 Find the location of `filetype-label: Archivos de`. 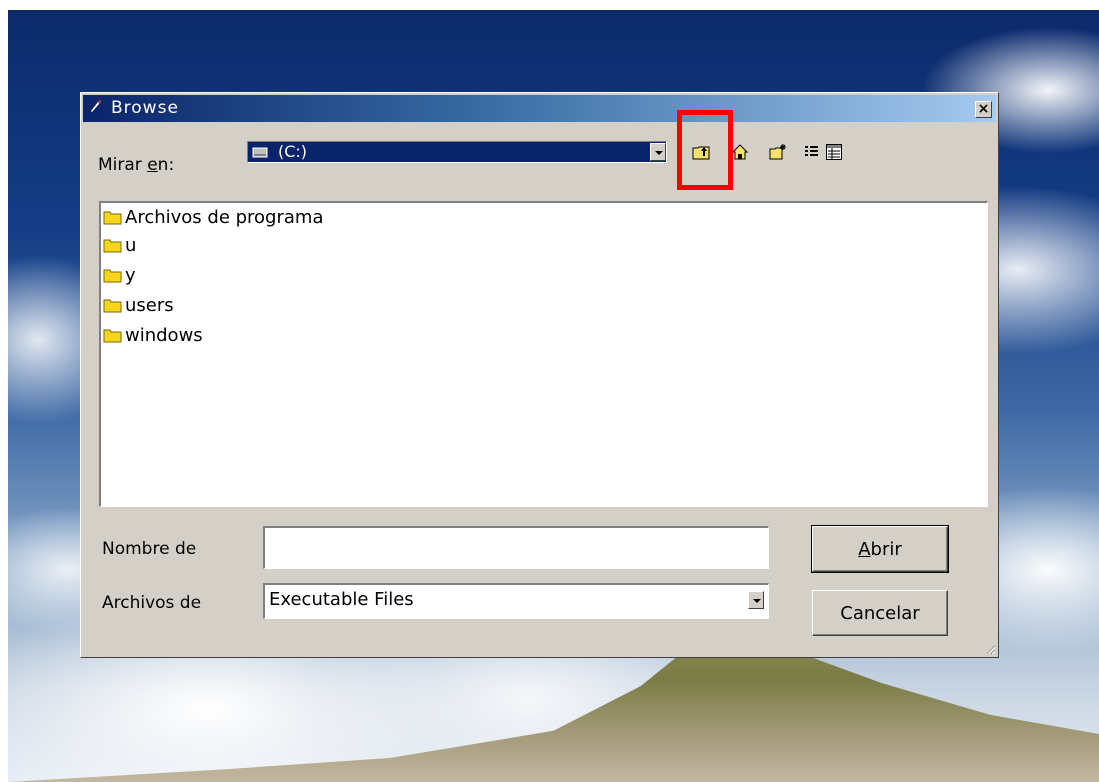

filetype-label: Archivos de is located at coordinates (152, 603).